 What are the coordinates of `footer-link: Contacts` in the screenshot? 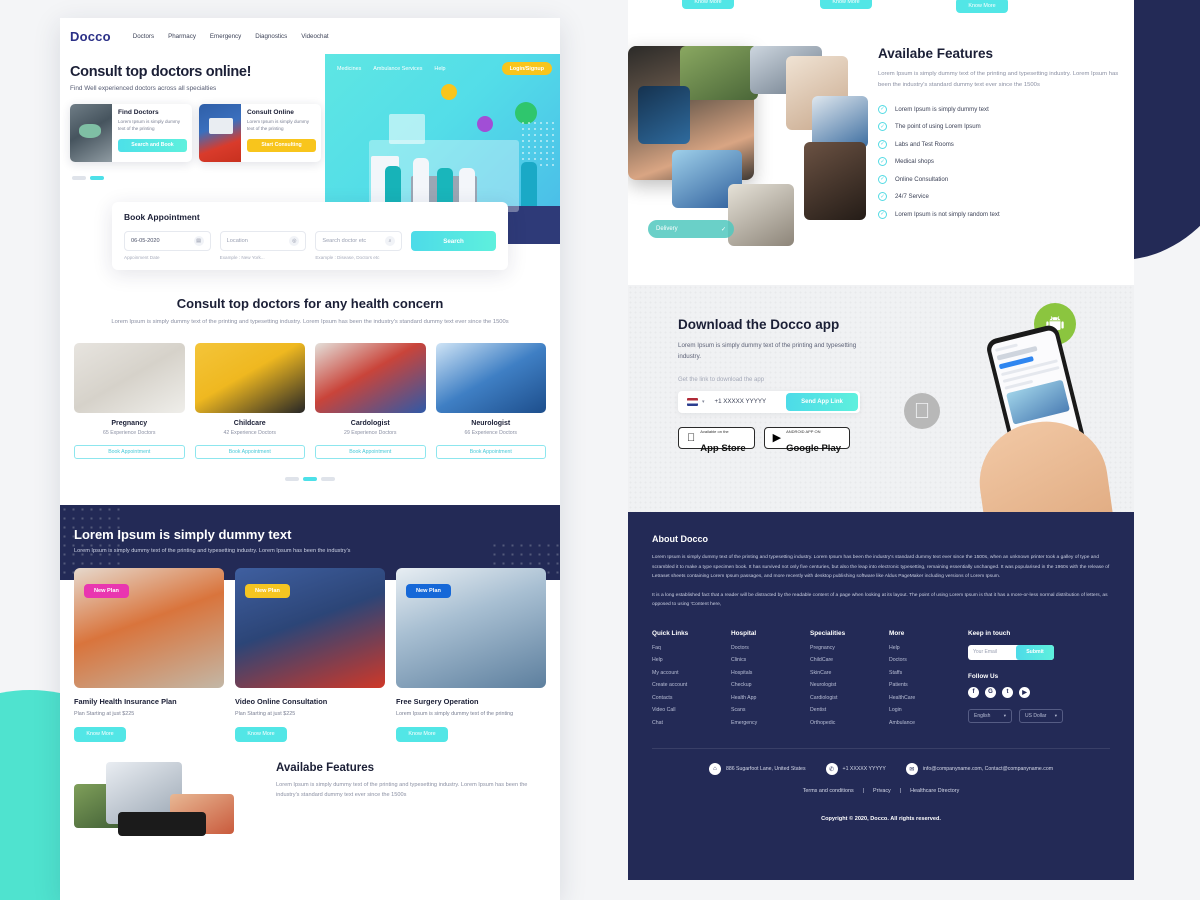 It's located at (691, 698).